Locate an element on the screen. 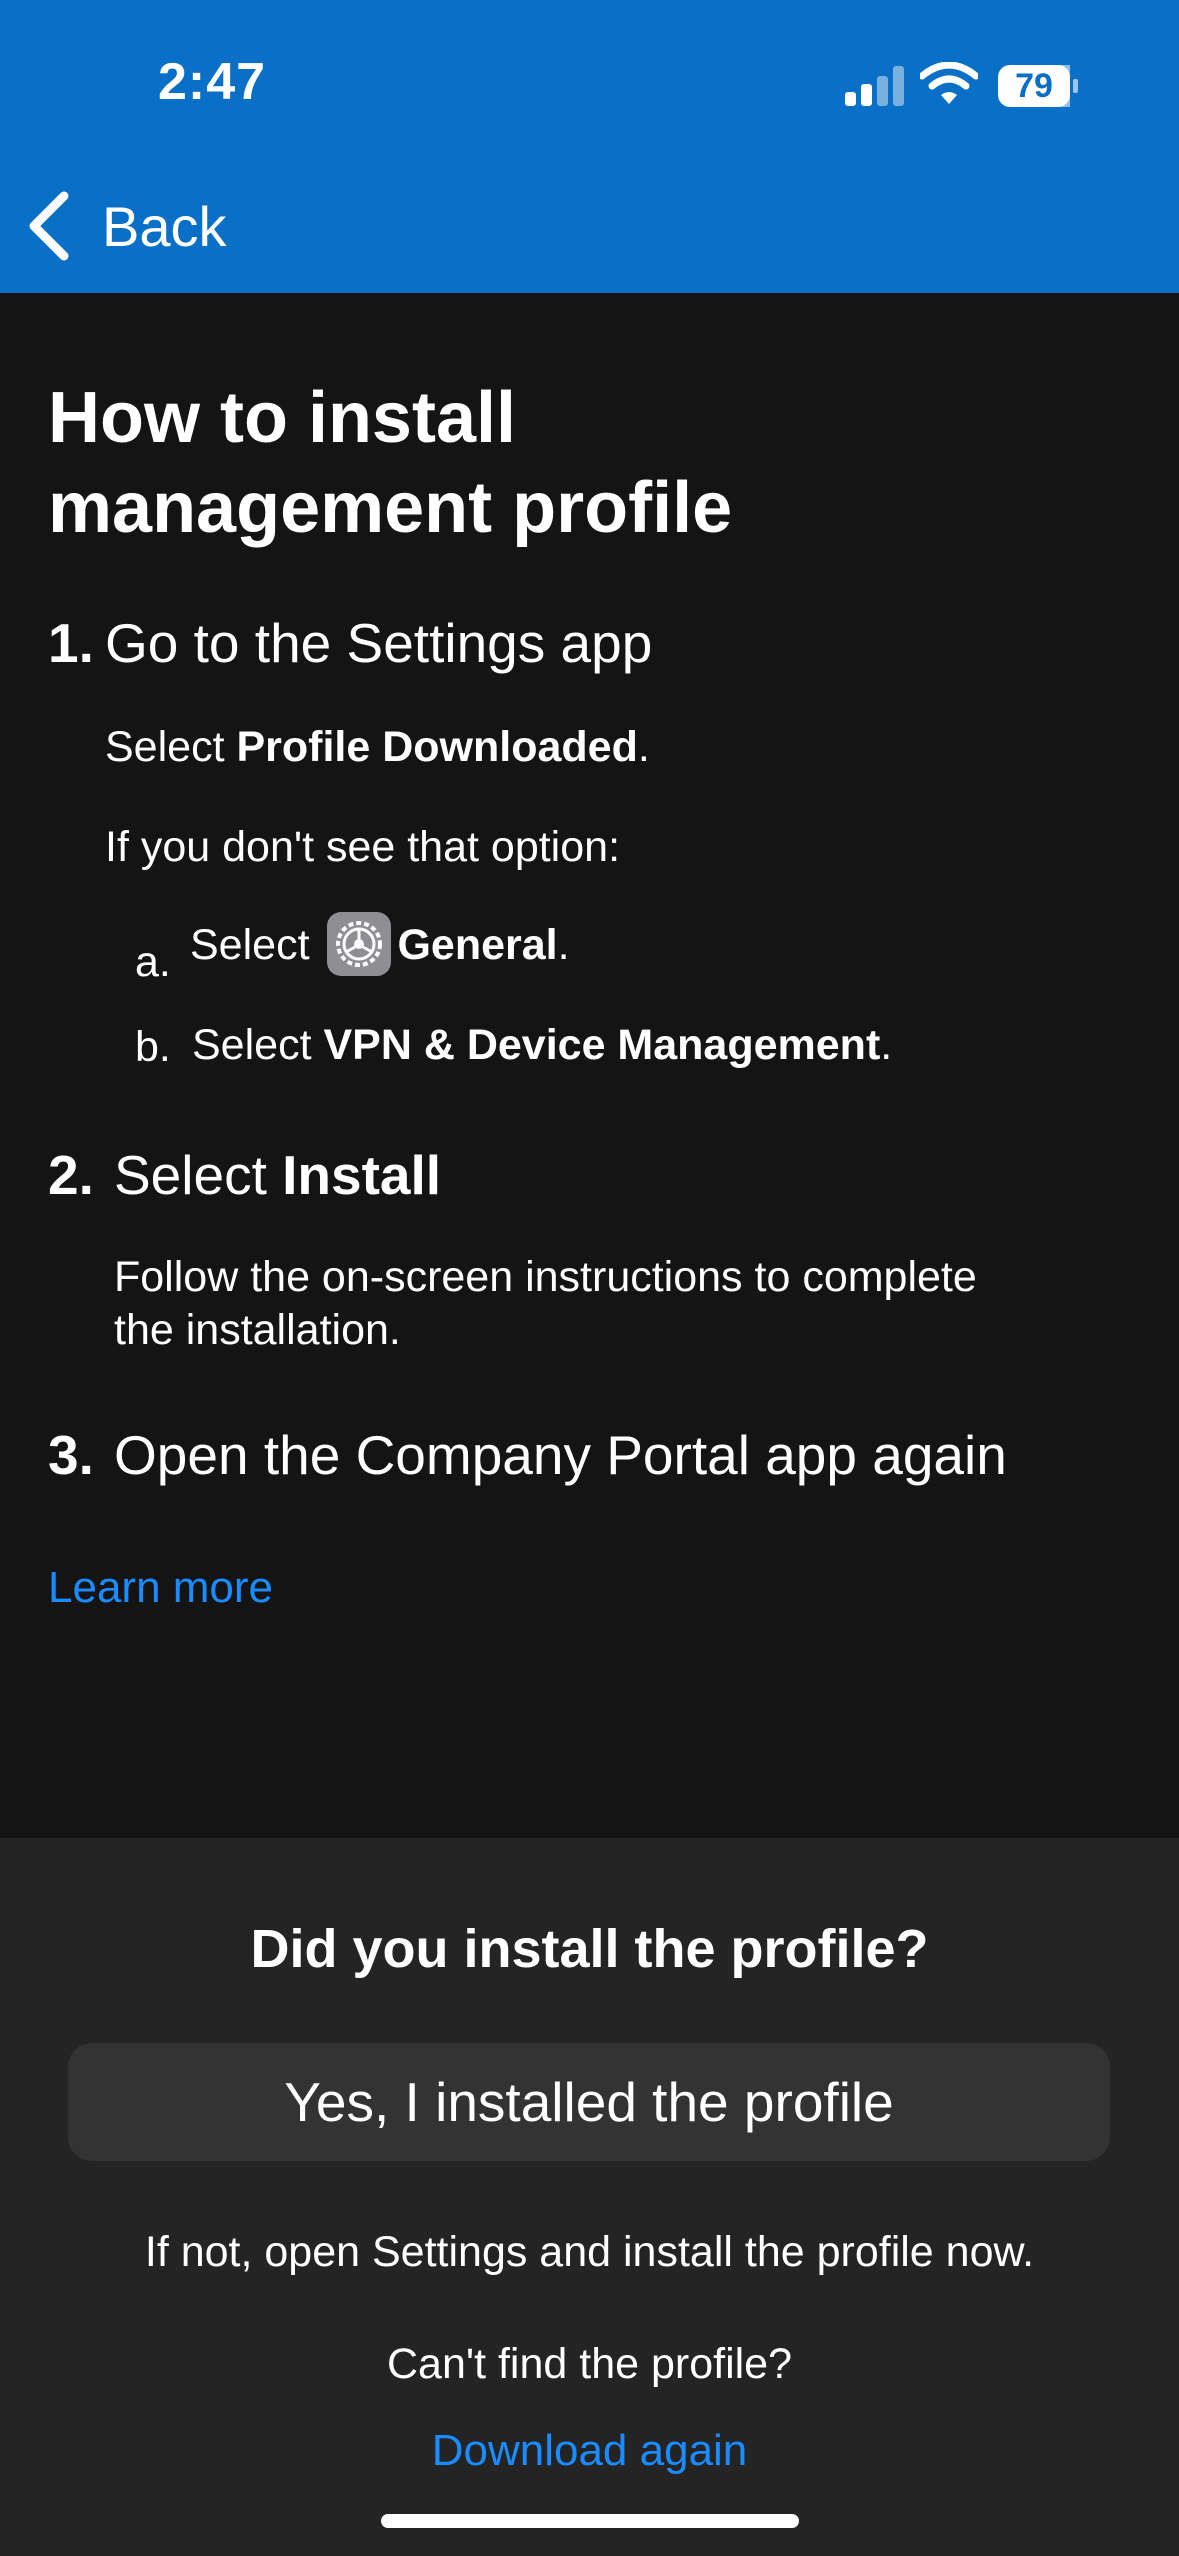  back-button: Back is located at coordinates (125, 226).